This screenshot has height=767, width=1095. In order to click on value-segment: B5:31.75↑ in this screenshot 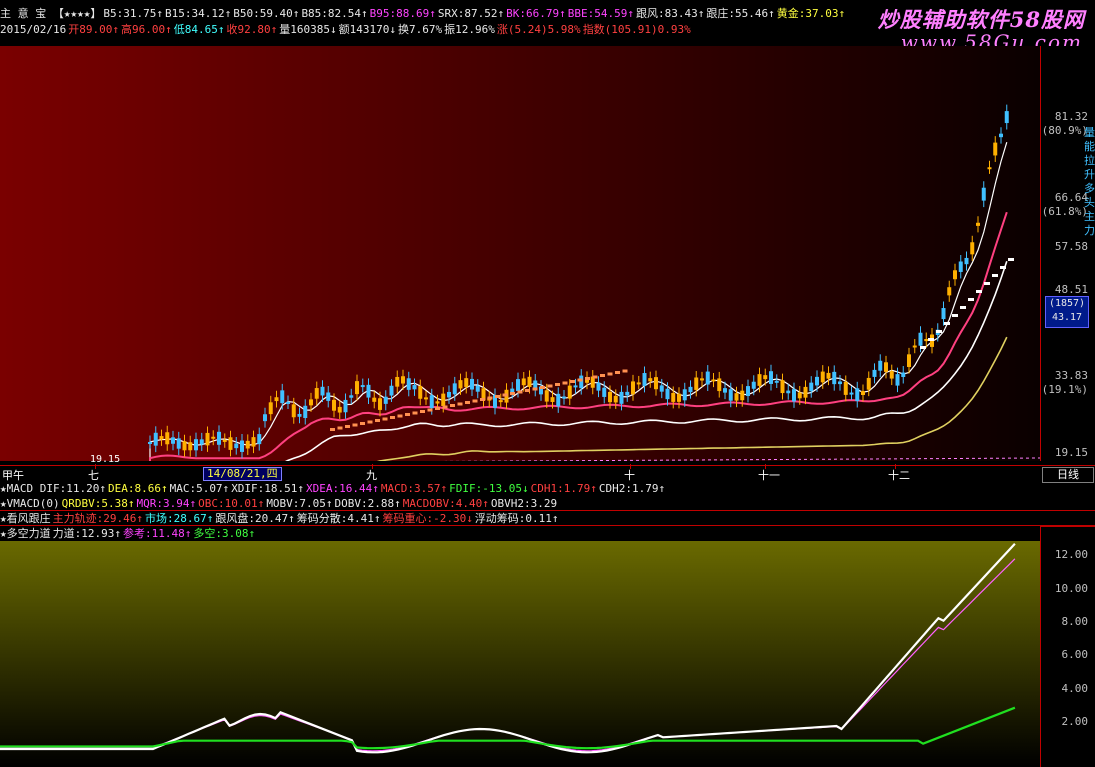, I will do `click(133, 13)`.